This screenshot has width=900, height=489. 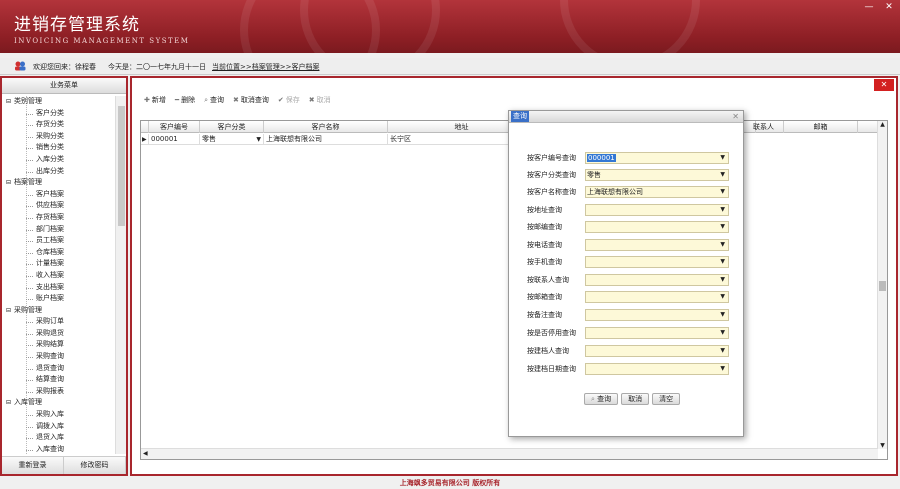 What do you see at coordinates (326, 127) in the screenshot?
I see `column-header: 客户名称` at bounding box center [326, 127].